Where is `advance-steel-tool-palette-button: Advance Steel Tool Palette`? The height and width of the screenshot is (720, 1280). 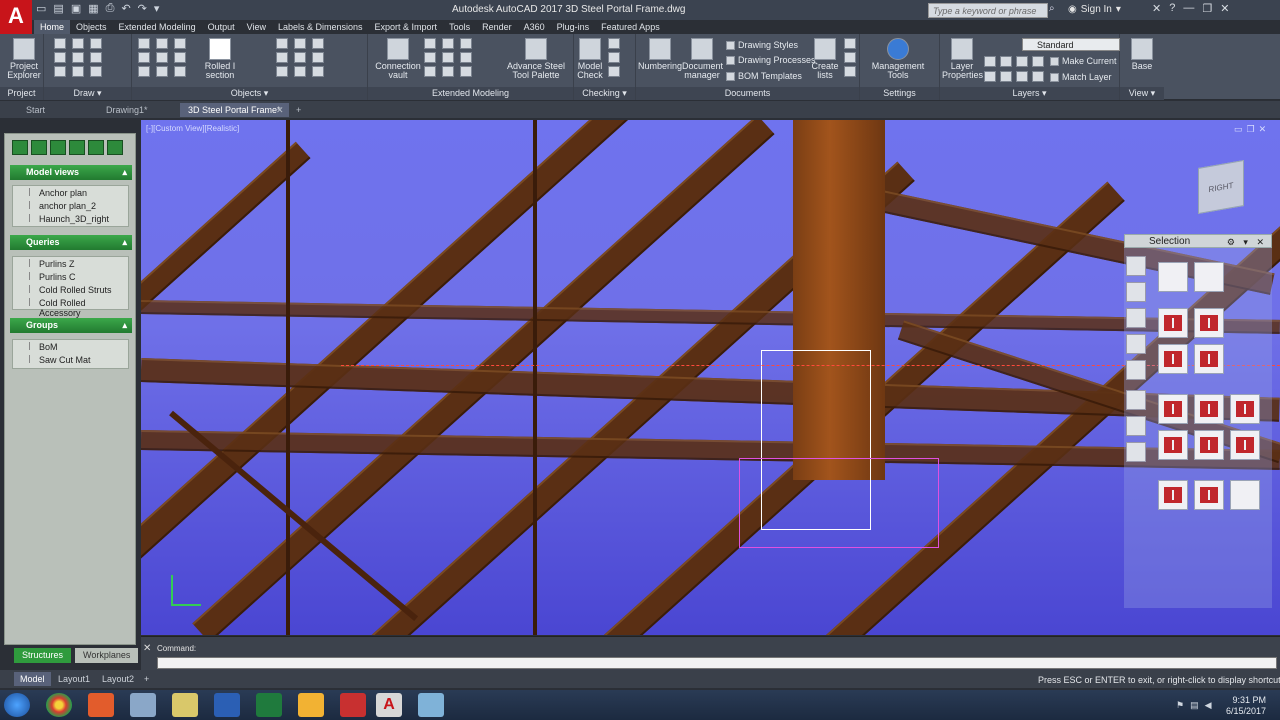
advance-steel-tool-palette-button: Advance Steel Tool Palette is located at coordinates (536, 59).